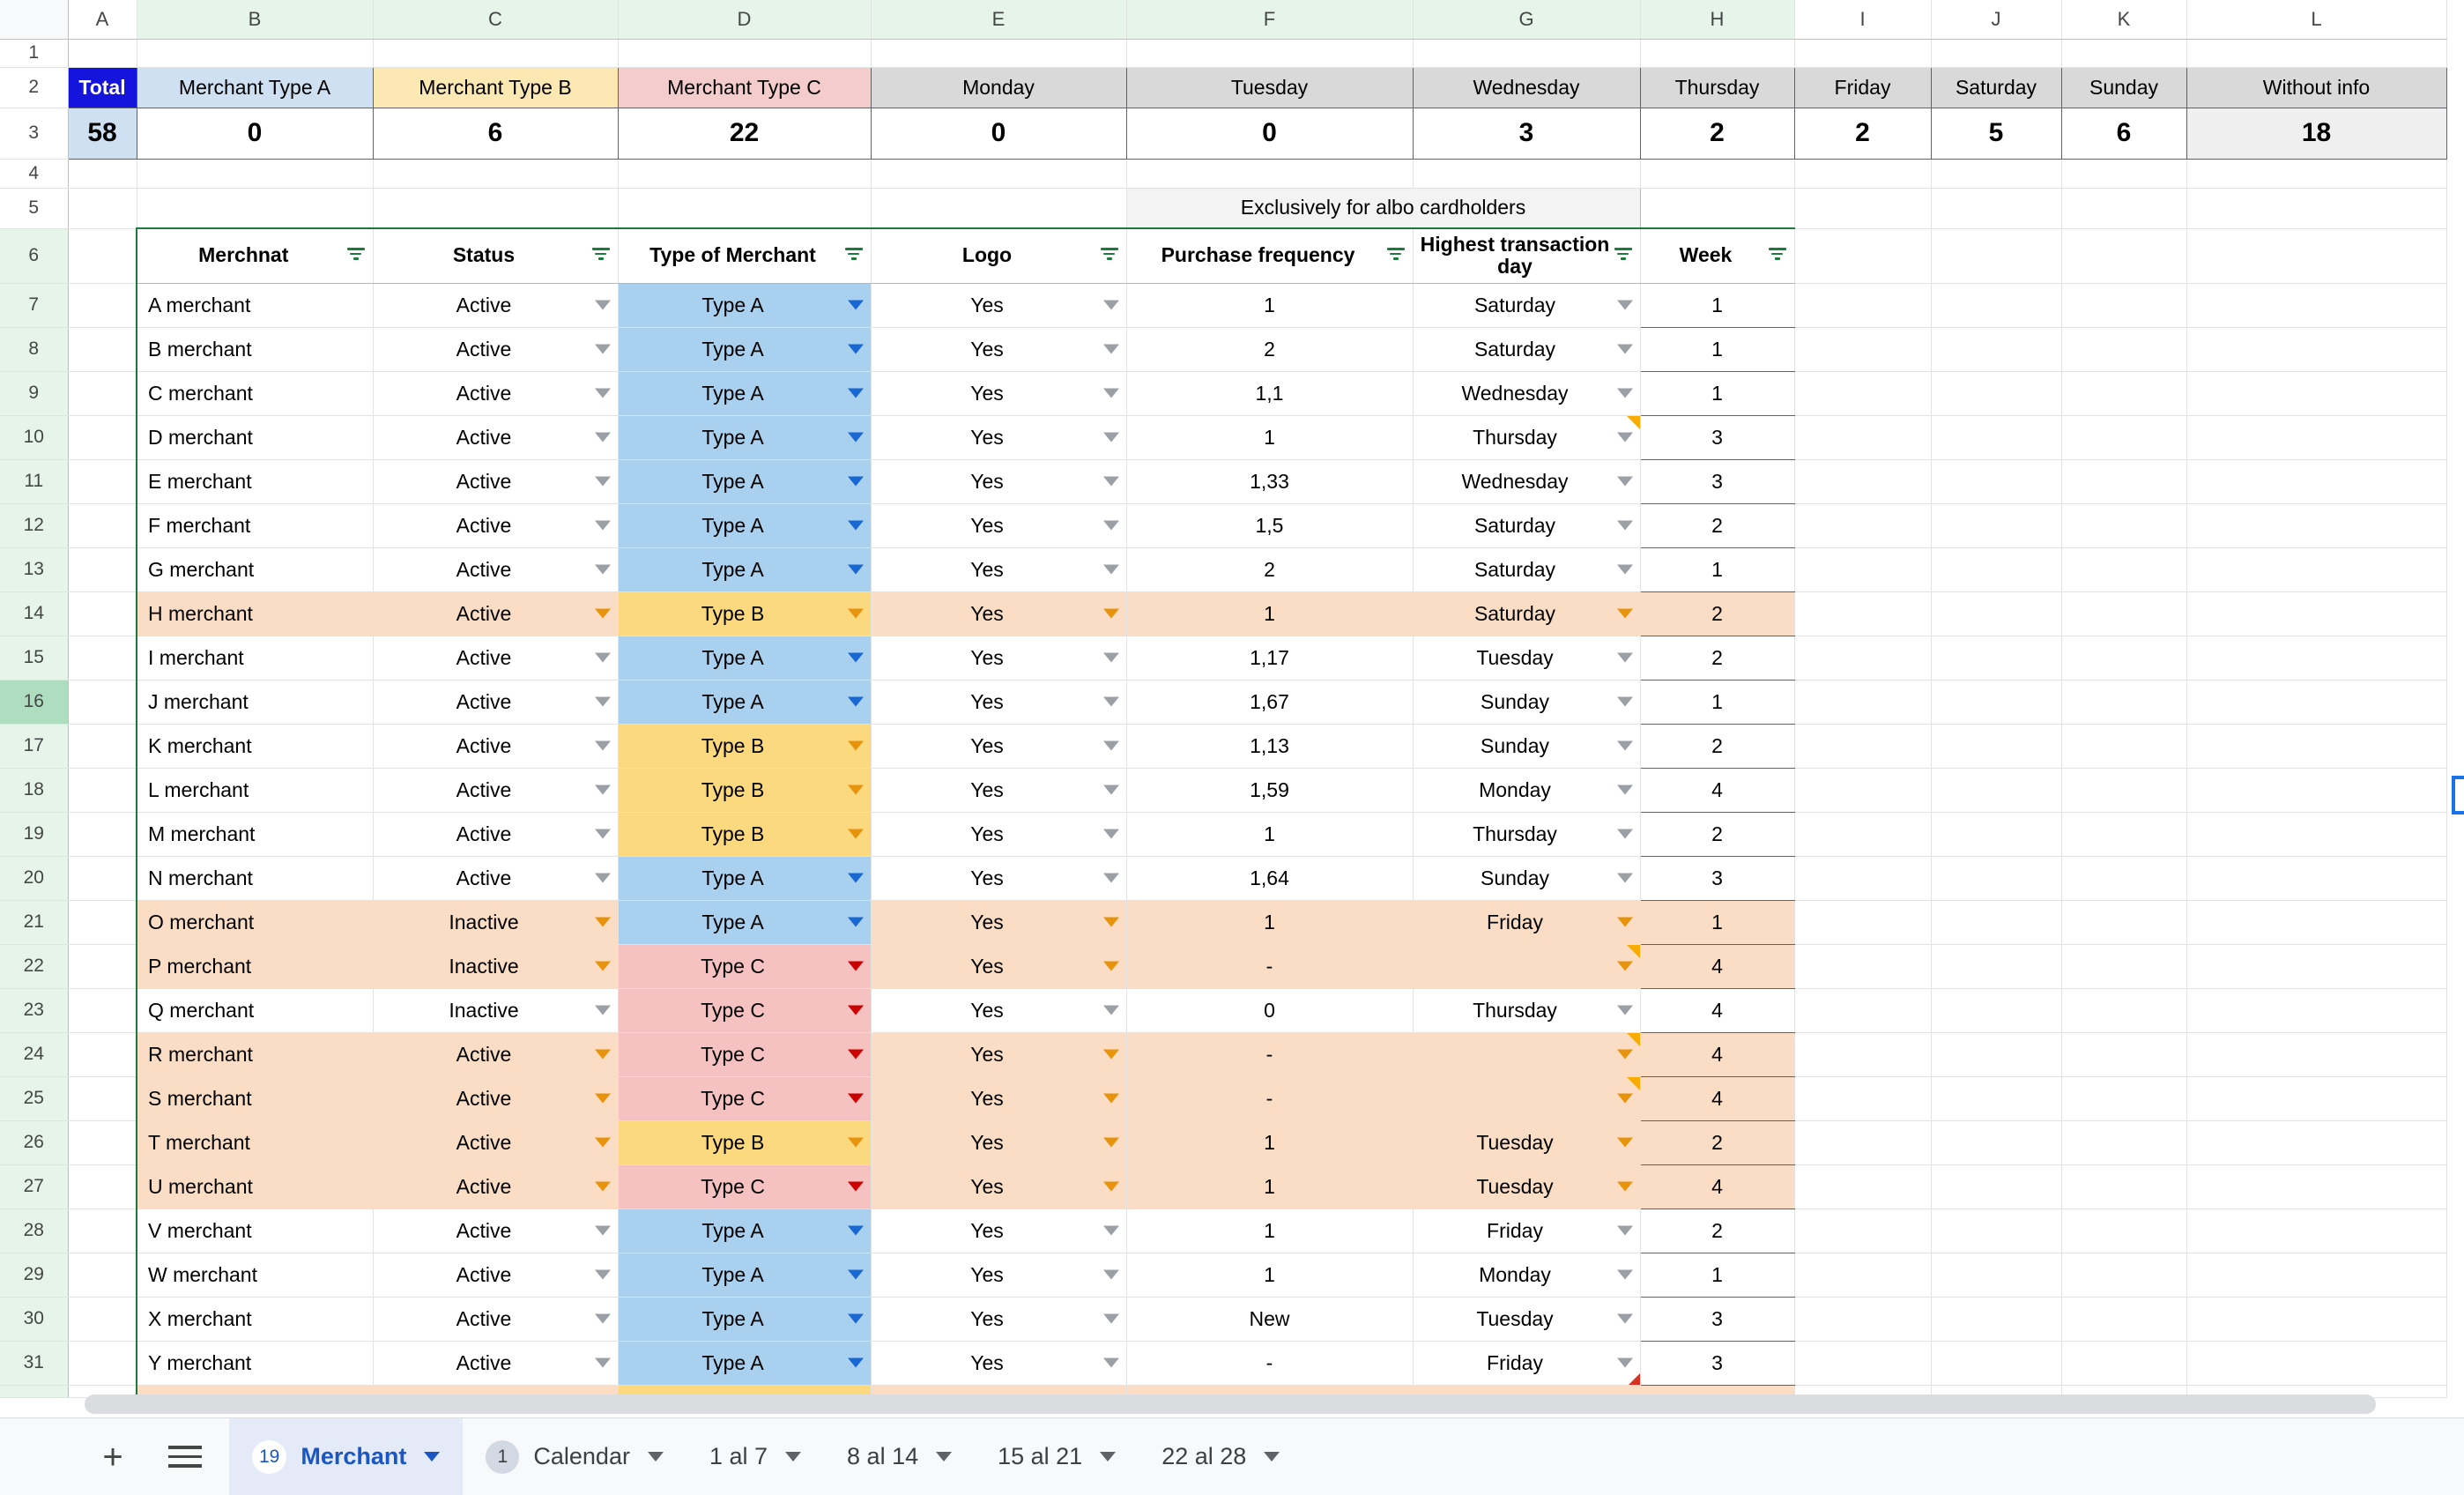 This screenshot has width=2464, height=1495. I want to click on table-header-merchnat: Merchnat, so click(255, 255).